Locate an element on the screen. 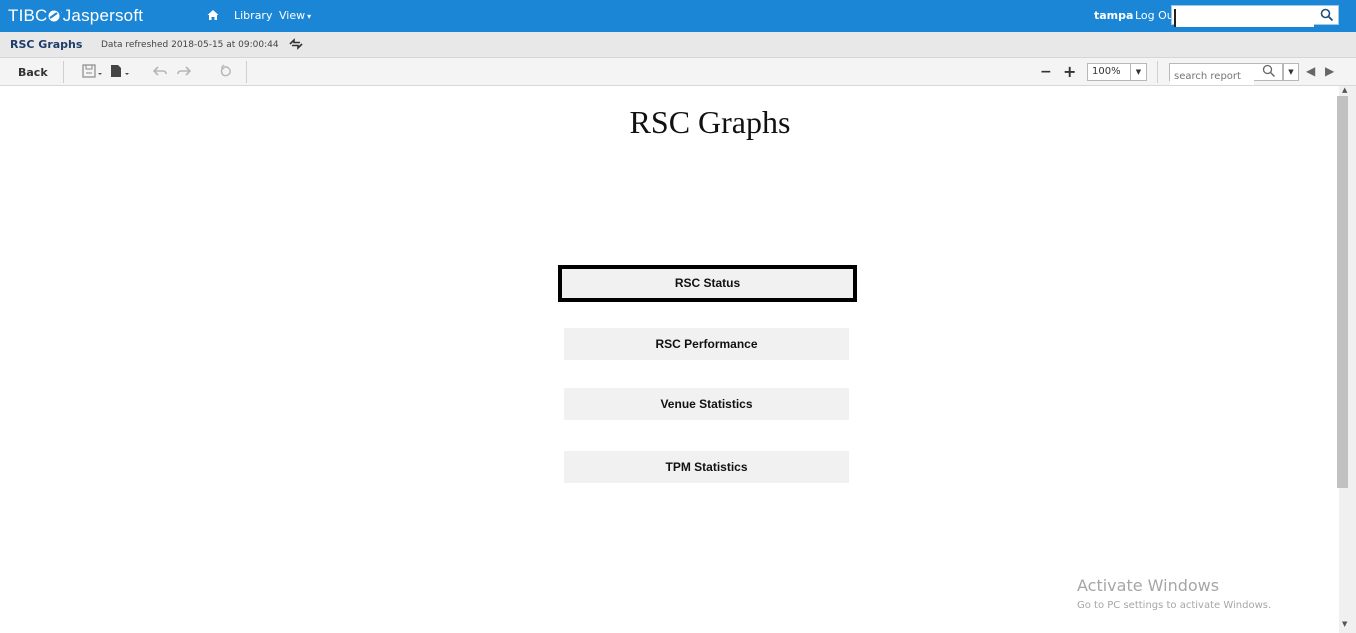 Image resolution: width=1356 pixels, height=633 pixels. home-icon is located at coordinates (213, 15).